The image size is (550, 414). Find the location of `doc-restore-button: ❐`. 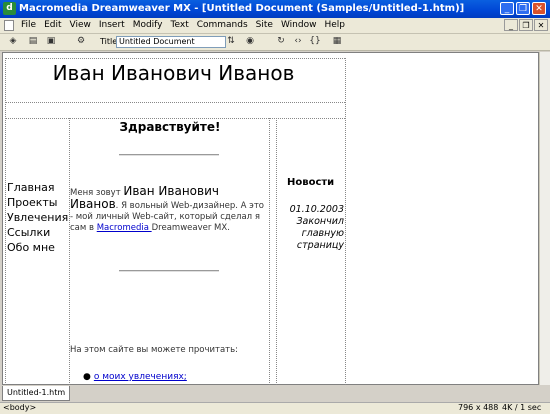

doc-restore-button: ❐ is located at coordinates (526, 25).